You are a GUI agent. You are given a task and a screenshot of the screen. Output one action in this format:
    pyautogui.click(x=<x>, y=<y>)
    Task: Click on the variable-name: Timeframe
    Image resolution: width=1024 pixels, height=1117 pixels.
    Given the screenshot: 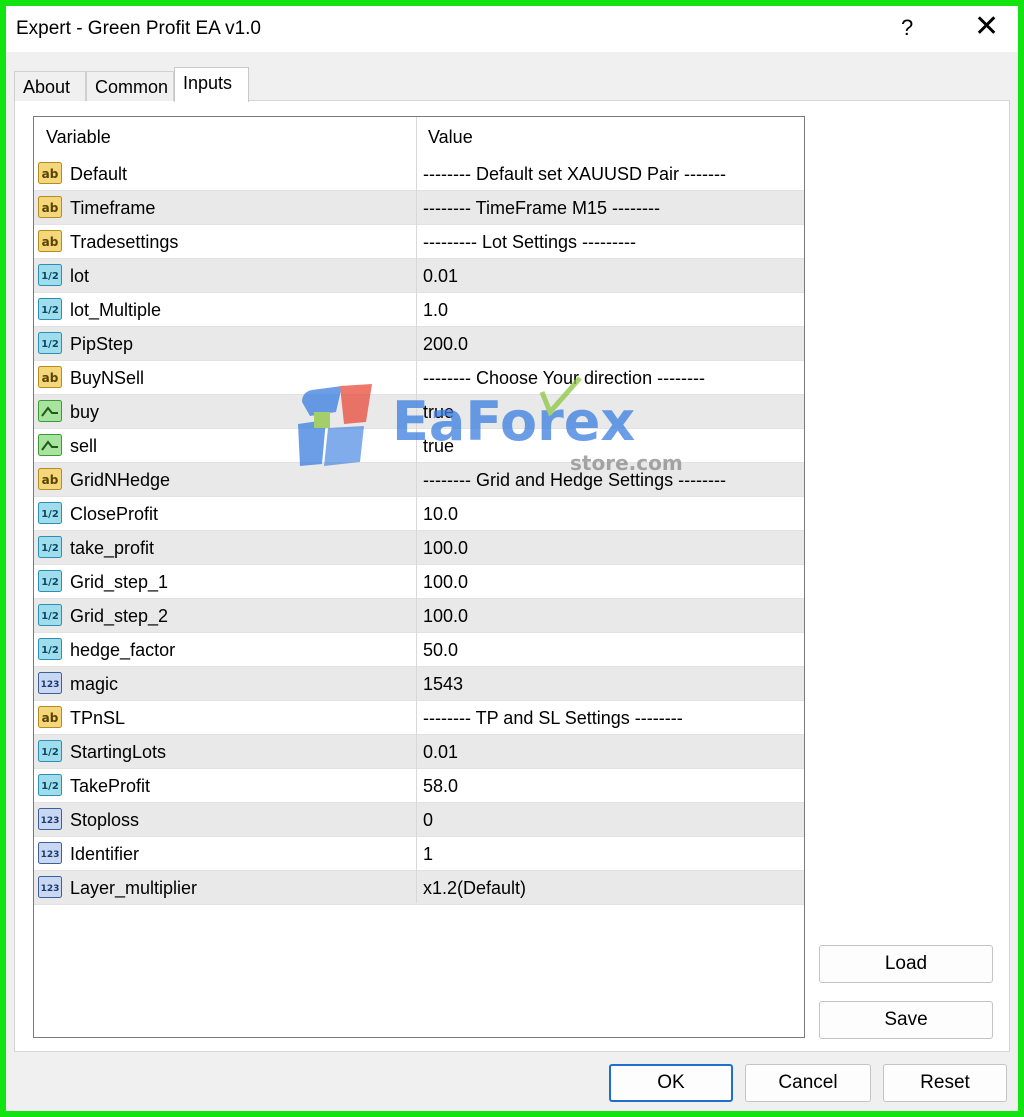 What is the action you would take?
    pyautogui.click(x=113, y=208)
    